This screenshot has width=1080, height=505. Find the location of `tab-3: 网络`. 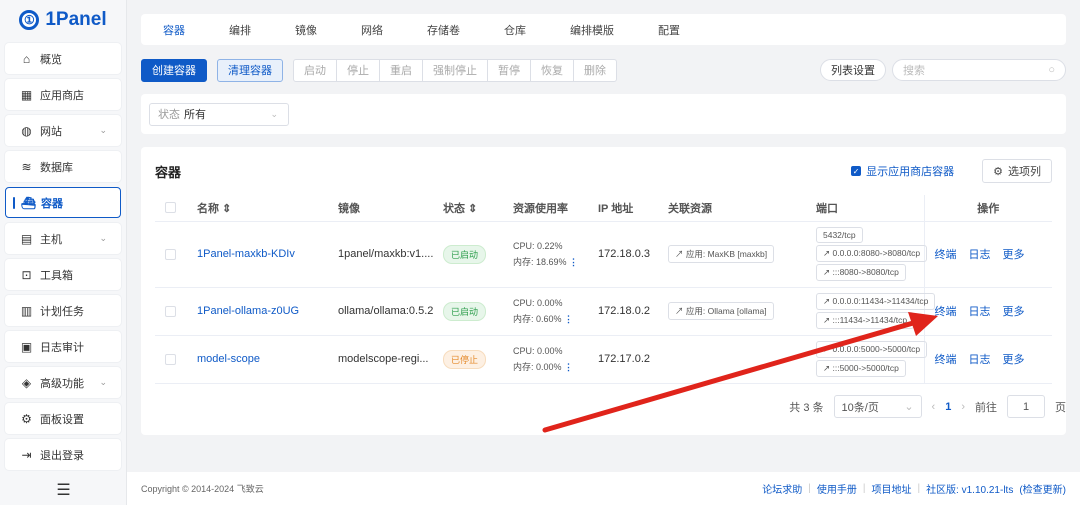

tab-3: 网络 is located at coordinates (372, 30).